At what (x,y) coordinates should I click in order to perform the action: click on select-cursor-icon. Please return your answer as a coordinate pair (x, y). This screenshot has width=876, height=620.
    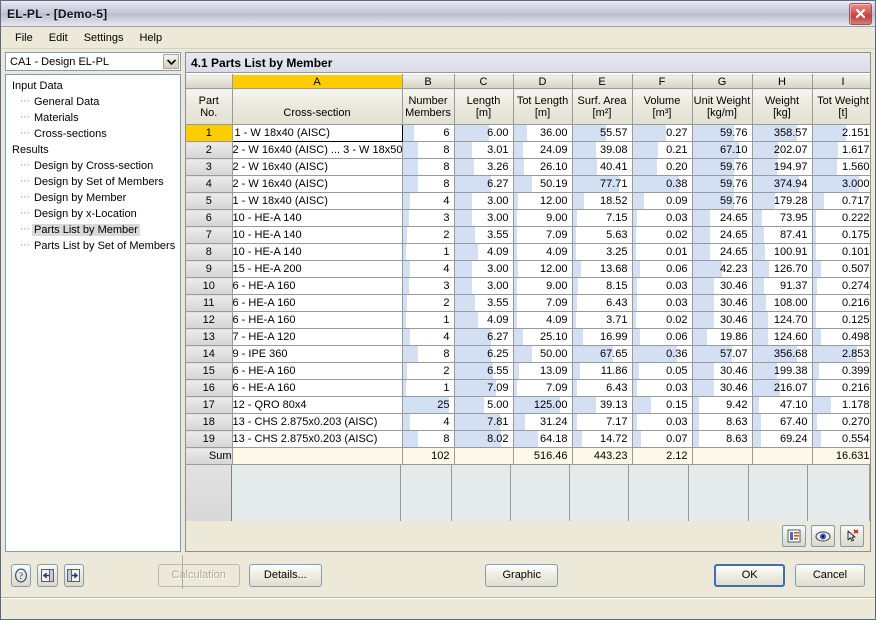
    Looking at the image, I should click on (852, 536).